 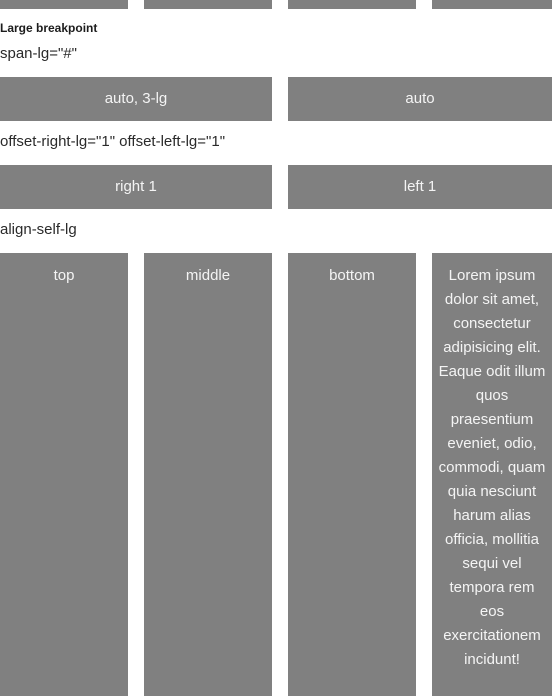 I want to click on grid-cell-auto: auto, so click(x=420, y=99).